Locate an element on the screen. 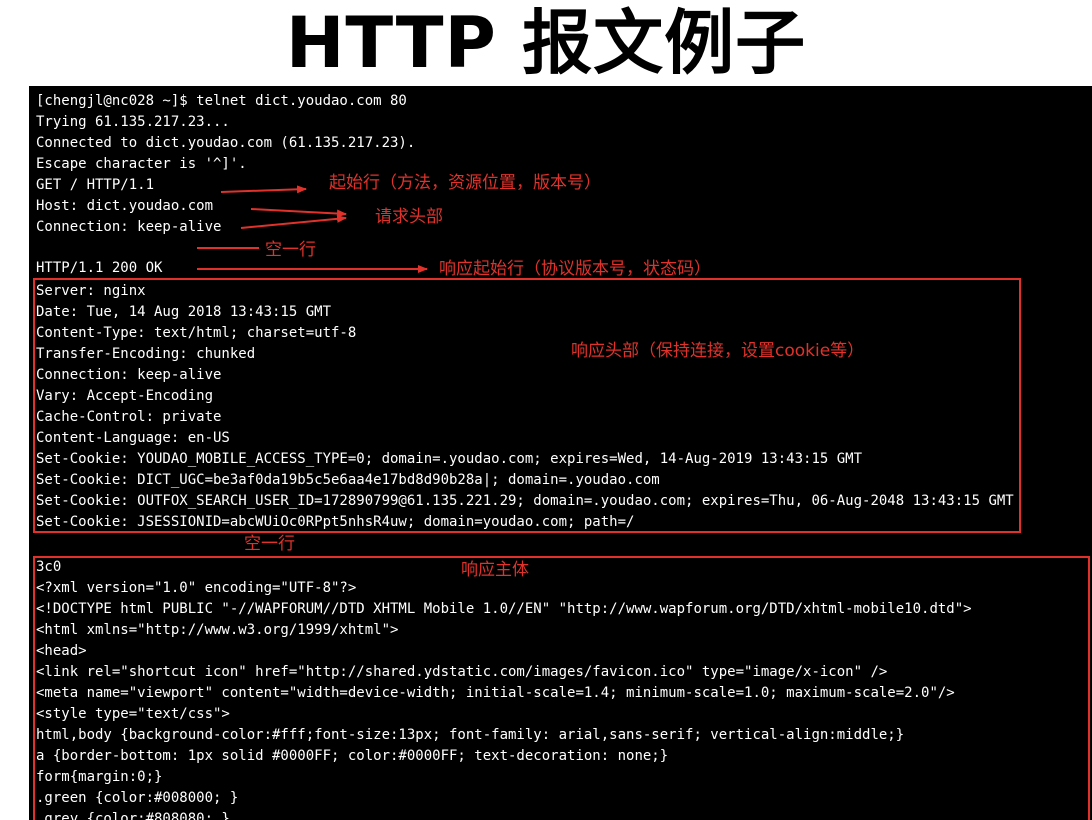 The image size is (1092, 820). arrow-request-headers is located at coordinates (298, 213).